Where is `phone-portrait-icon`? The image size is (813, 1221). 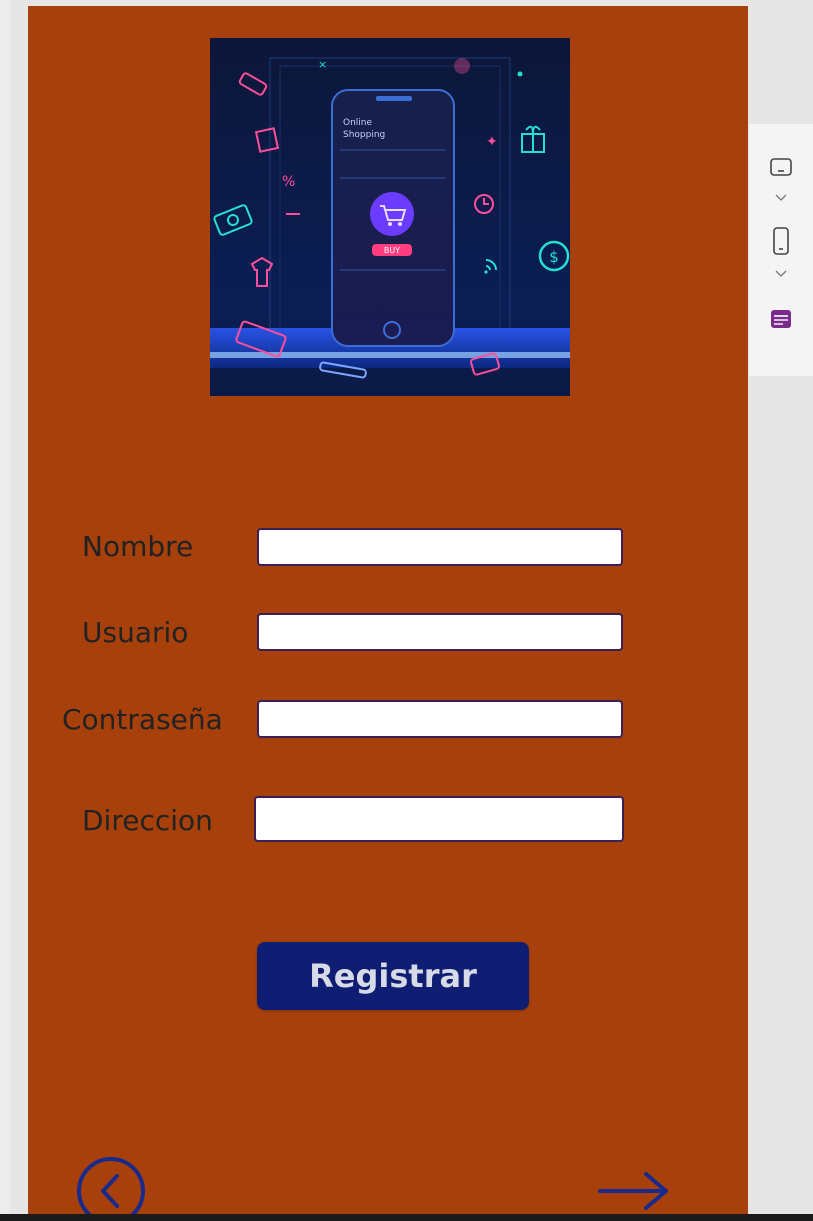
phone-portrait-icon is located at coordinates (781, 241).